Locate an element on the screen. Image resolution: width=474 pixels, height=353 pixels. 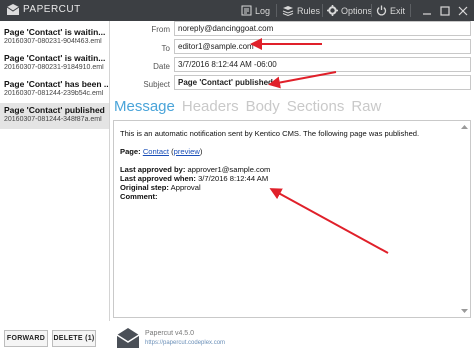
maximize-icon is located at coordinates (445, 10).